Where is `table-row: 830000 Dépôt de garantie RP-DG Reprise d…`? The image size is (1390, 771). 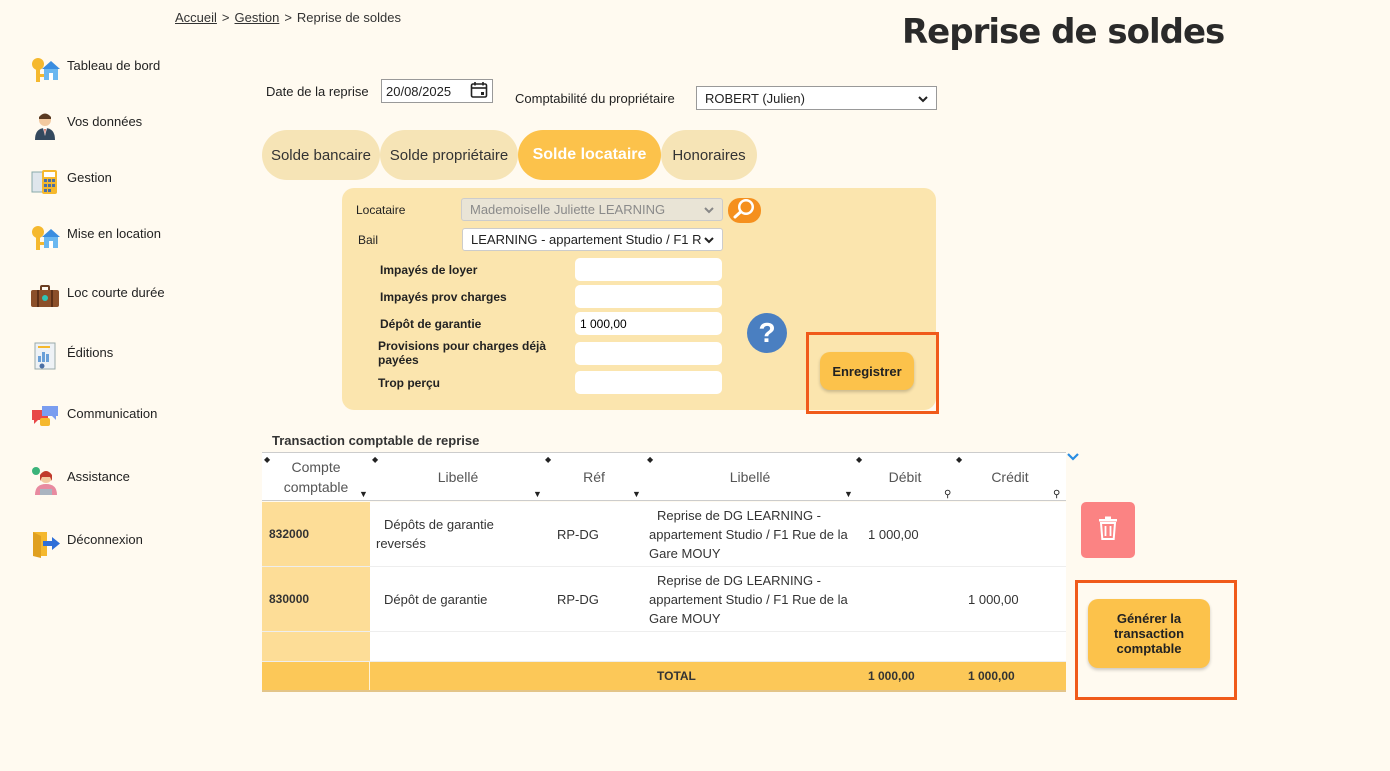 table-row: 830000 Dépôt de garantie RP-DG Reprise d… is located at coordinates (664, 599).